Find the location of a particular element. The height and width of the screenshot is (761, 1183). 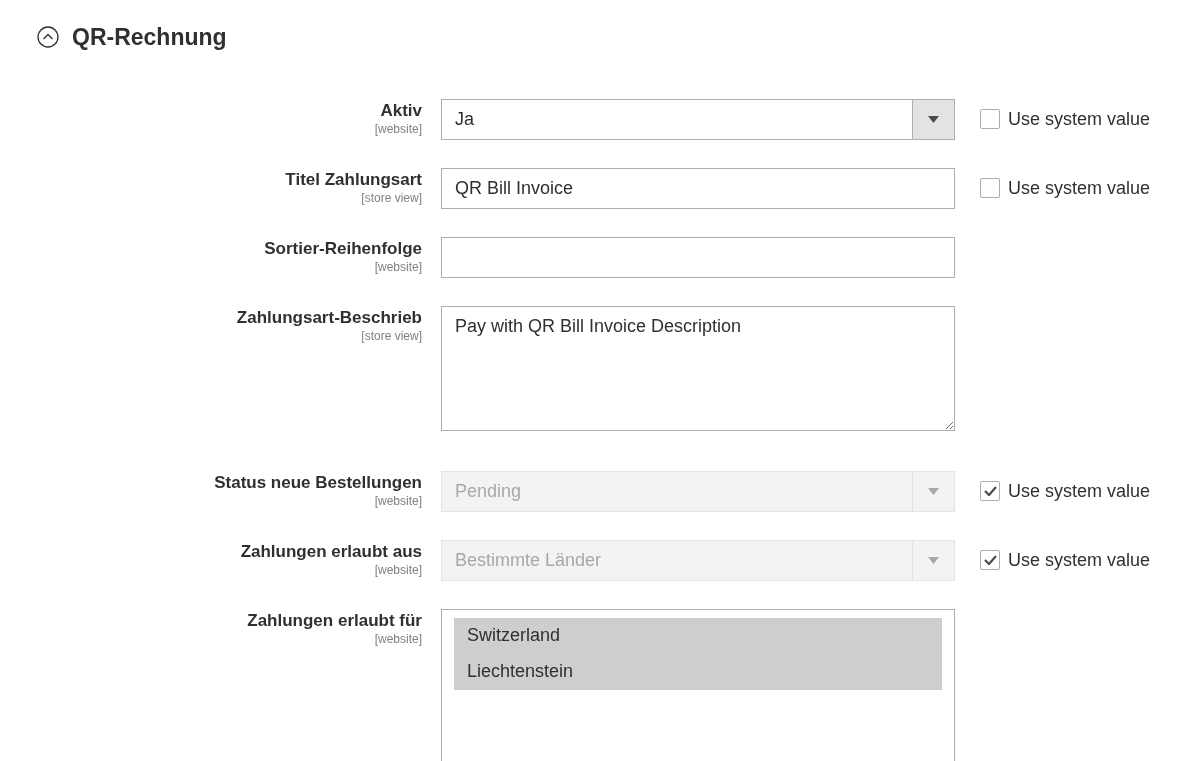

multiselect-list: Switzerland Liechtenstein is located at coordinates (698, 684).